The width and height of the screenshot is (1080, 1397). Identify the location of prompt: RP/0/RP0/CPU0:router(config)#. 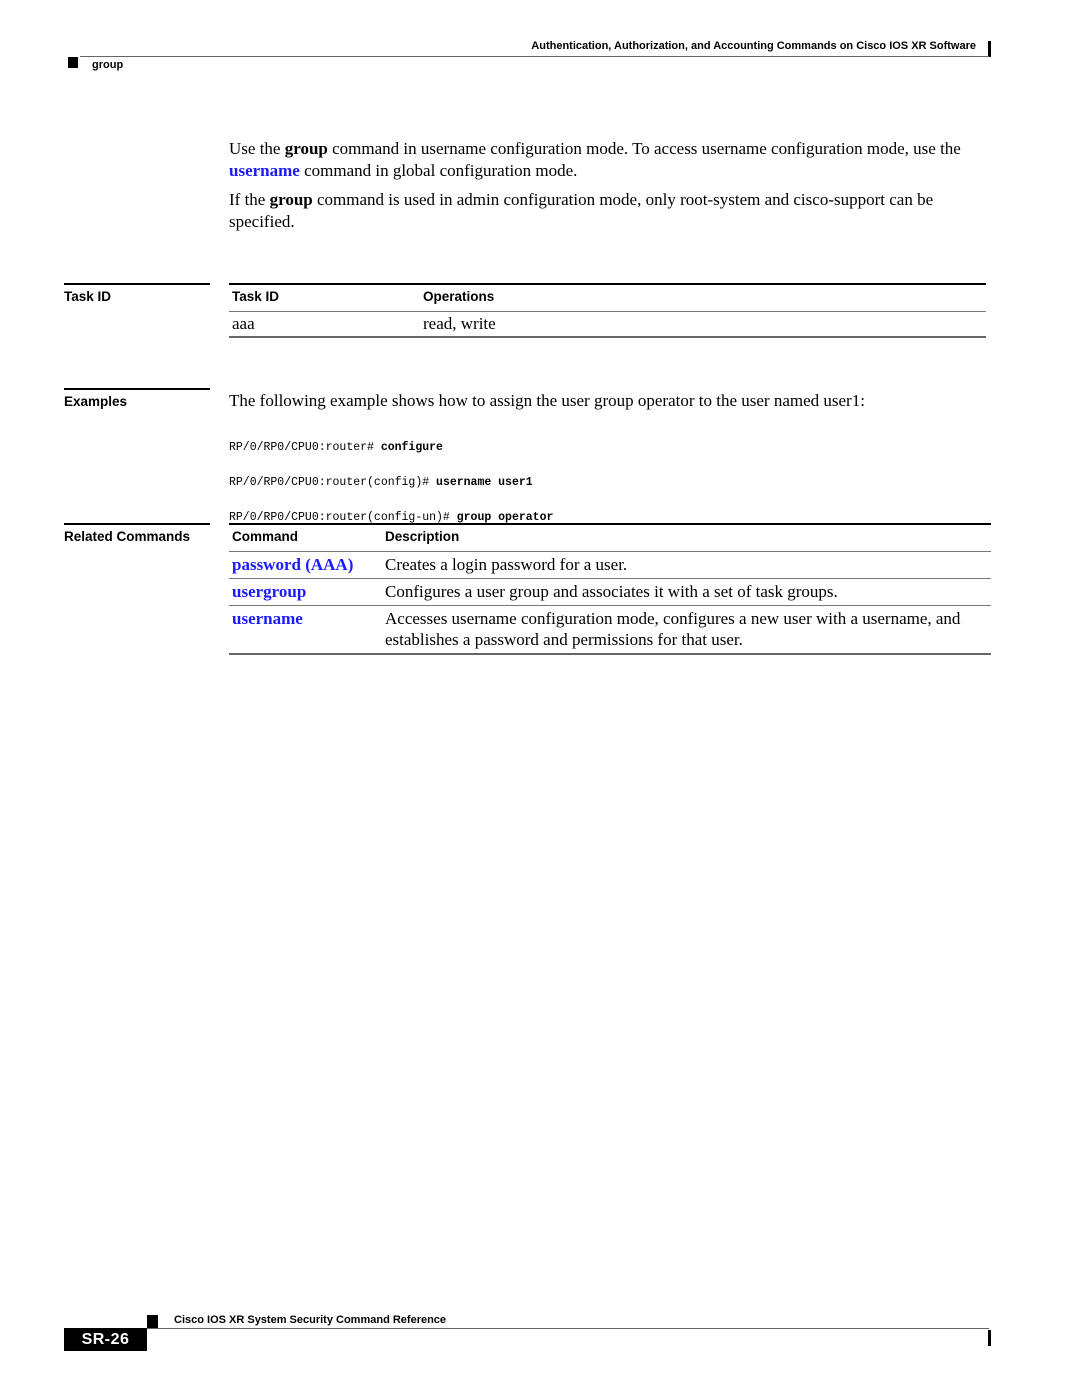
(333, 482).